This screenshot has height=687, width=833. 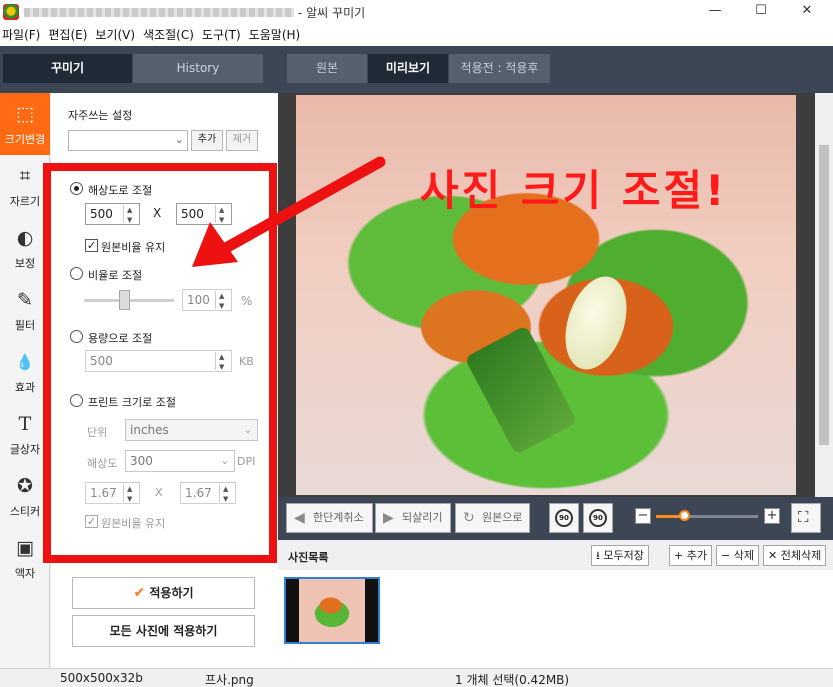 What do you see at coordinates (246, 361) in the screenshot?
I see `kb-label: KB` at bounding box center [246, 361].